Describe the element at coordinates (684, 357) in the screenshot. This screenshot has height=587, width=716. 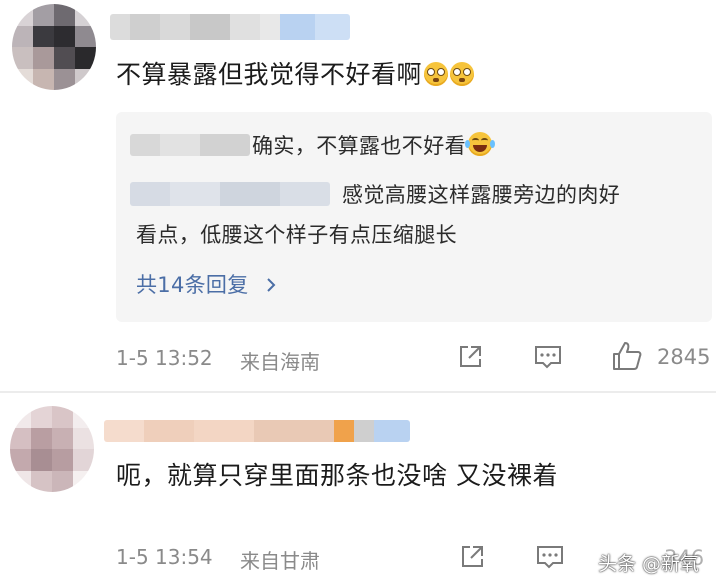
I see `like-count: 2845` at that location.